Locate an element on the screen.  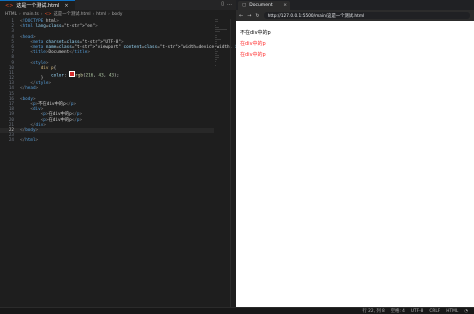
editor-tab: <> 这是一个测试.html × is located at coordinates (37, 5).